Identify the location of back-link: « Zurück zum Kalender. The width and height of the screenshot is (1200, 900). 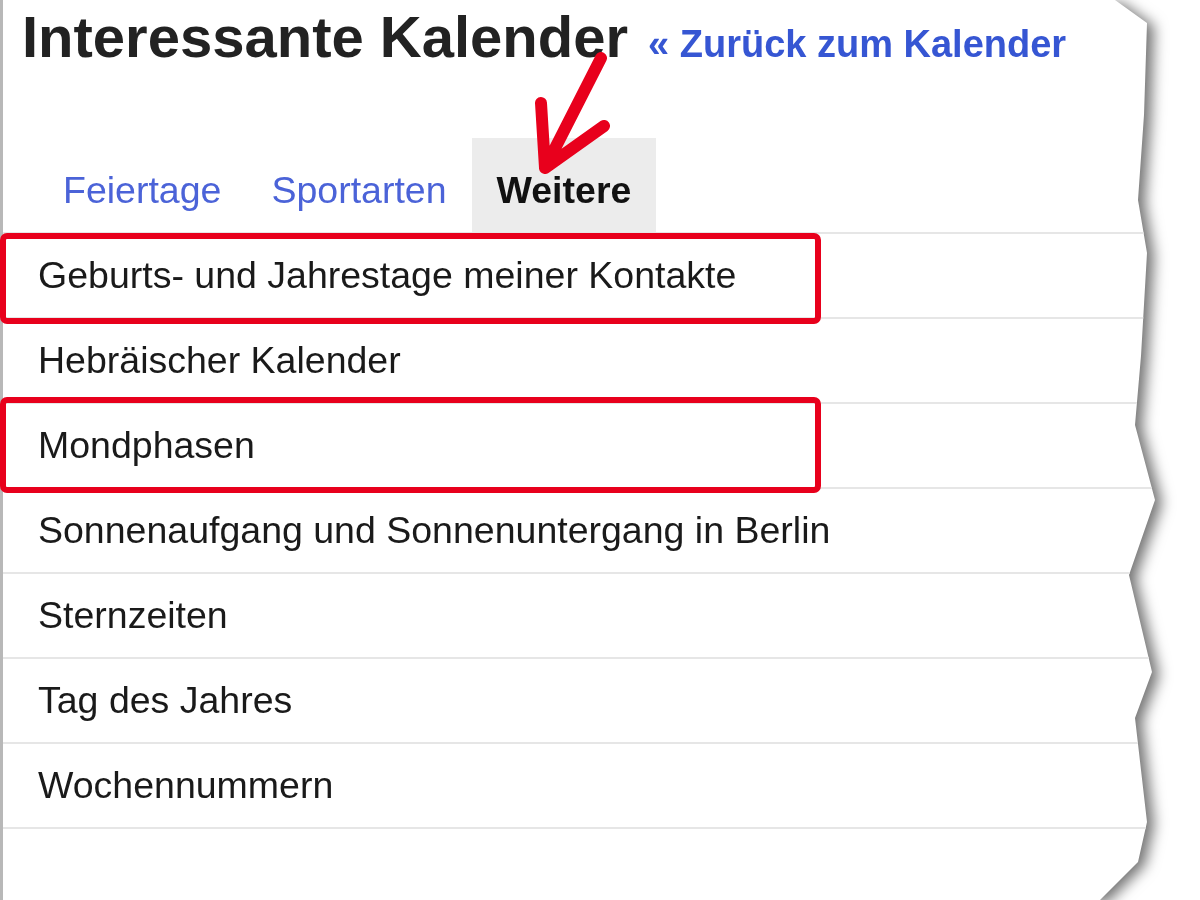
(857, 44).